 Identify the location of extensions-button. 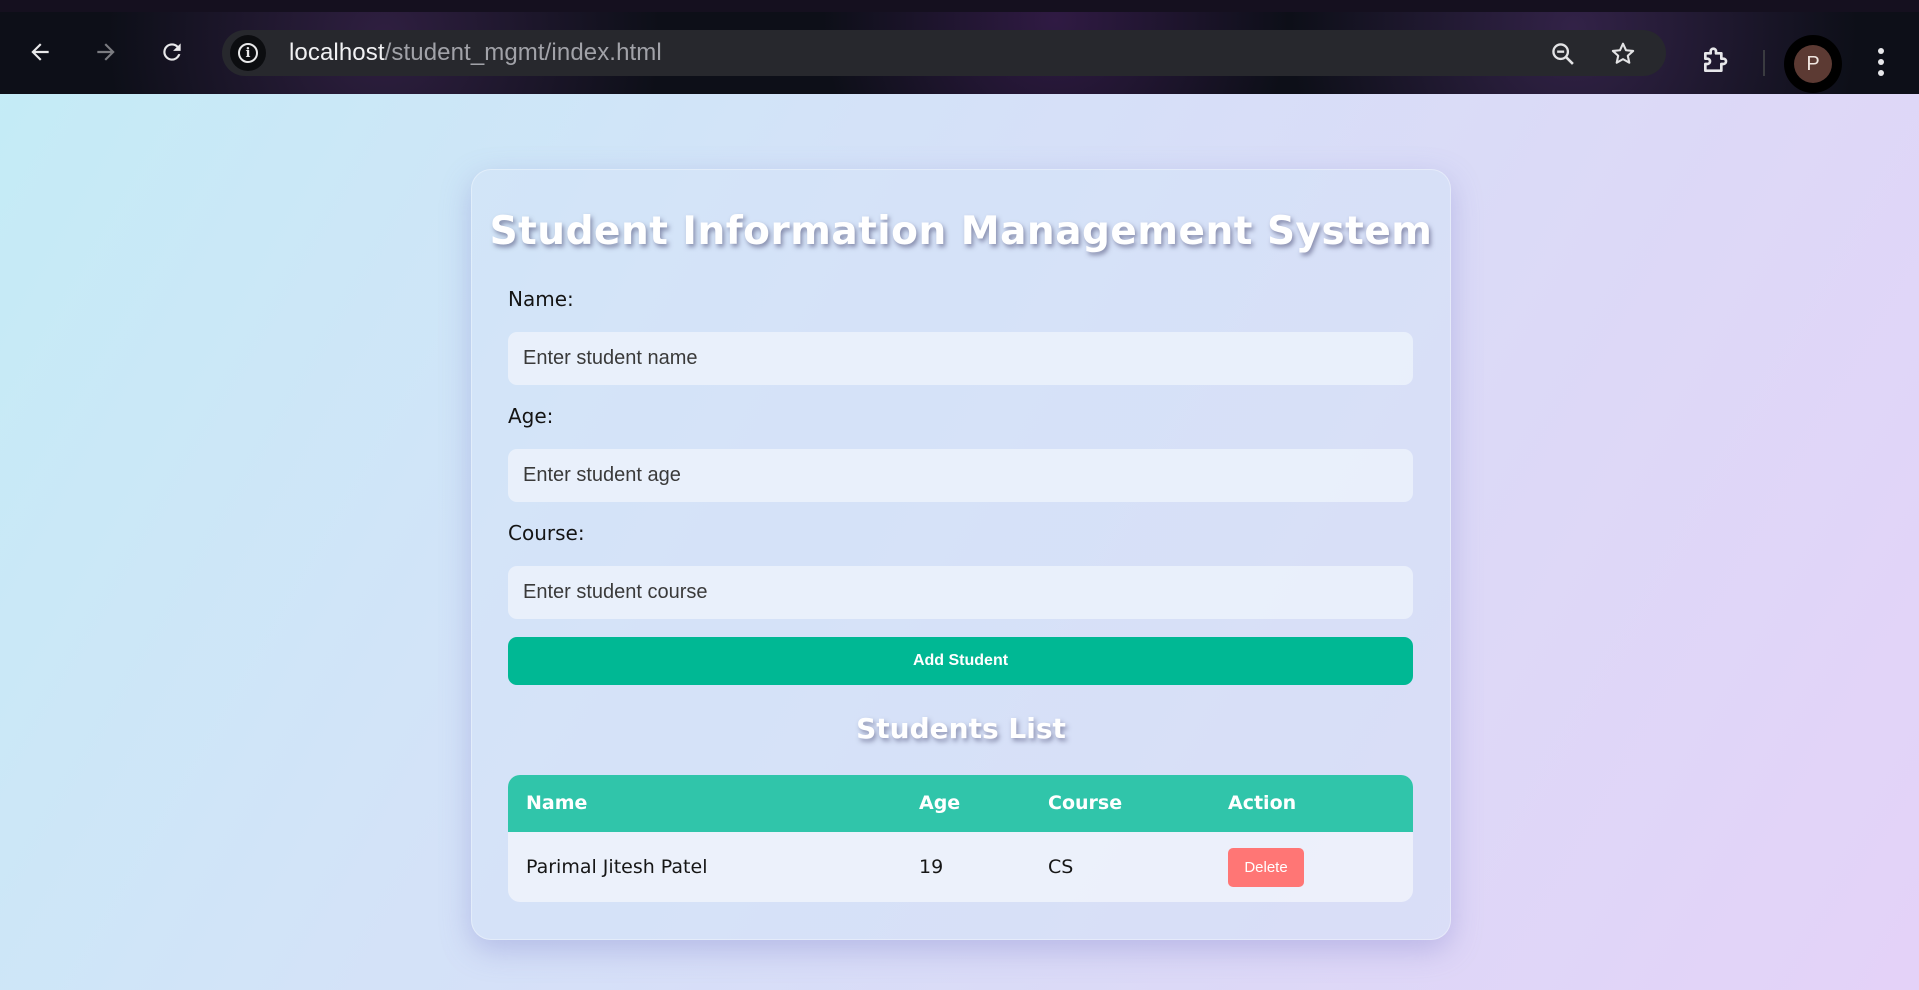
(1716, 60).